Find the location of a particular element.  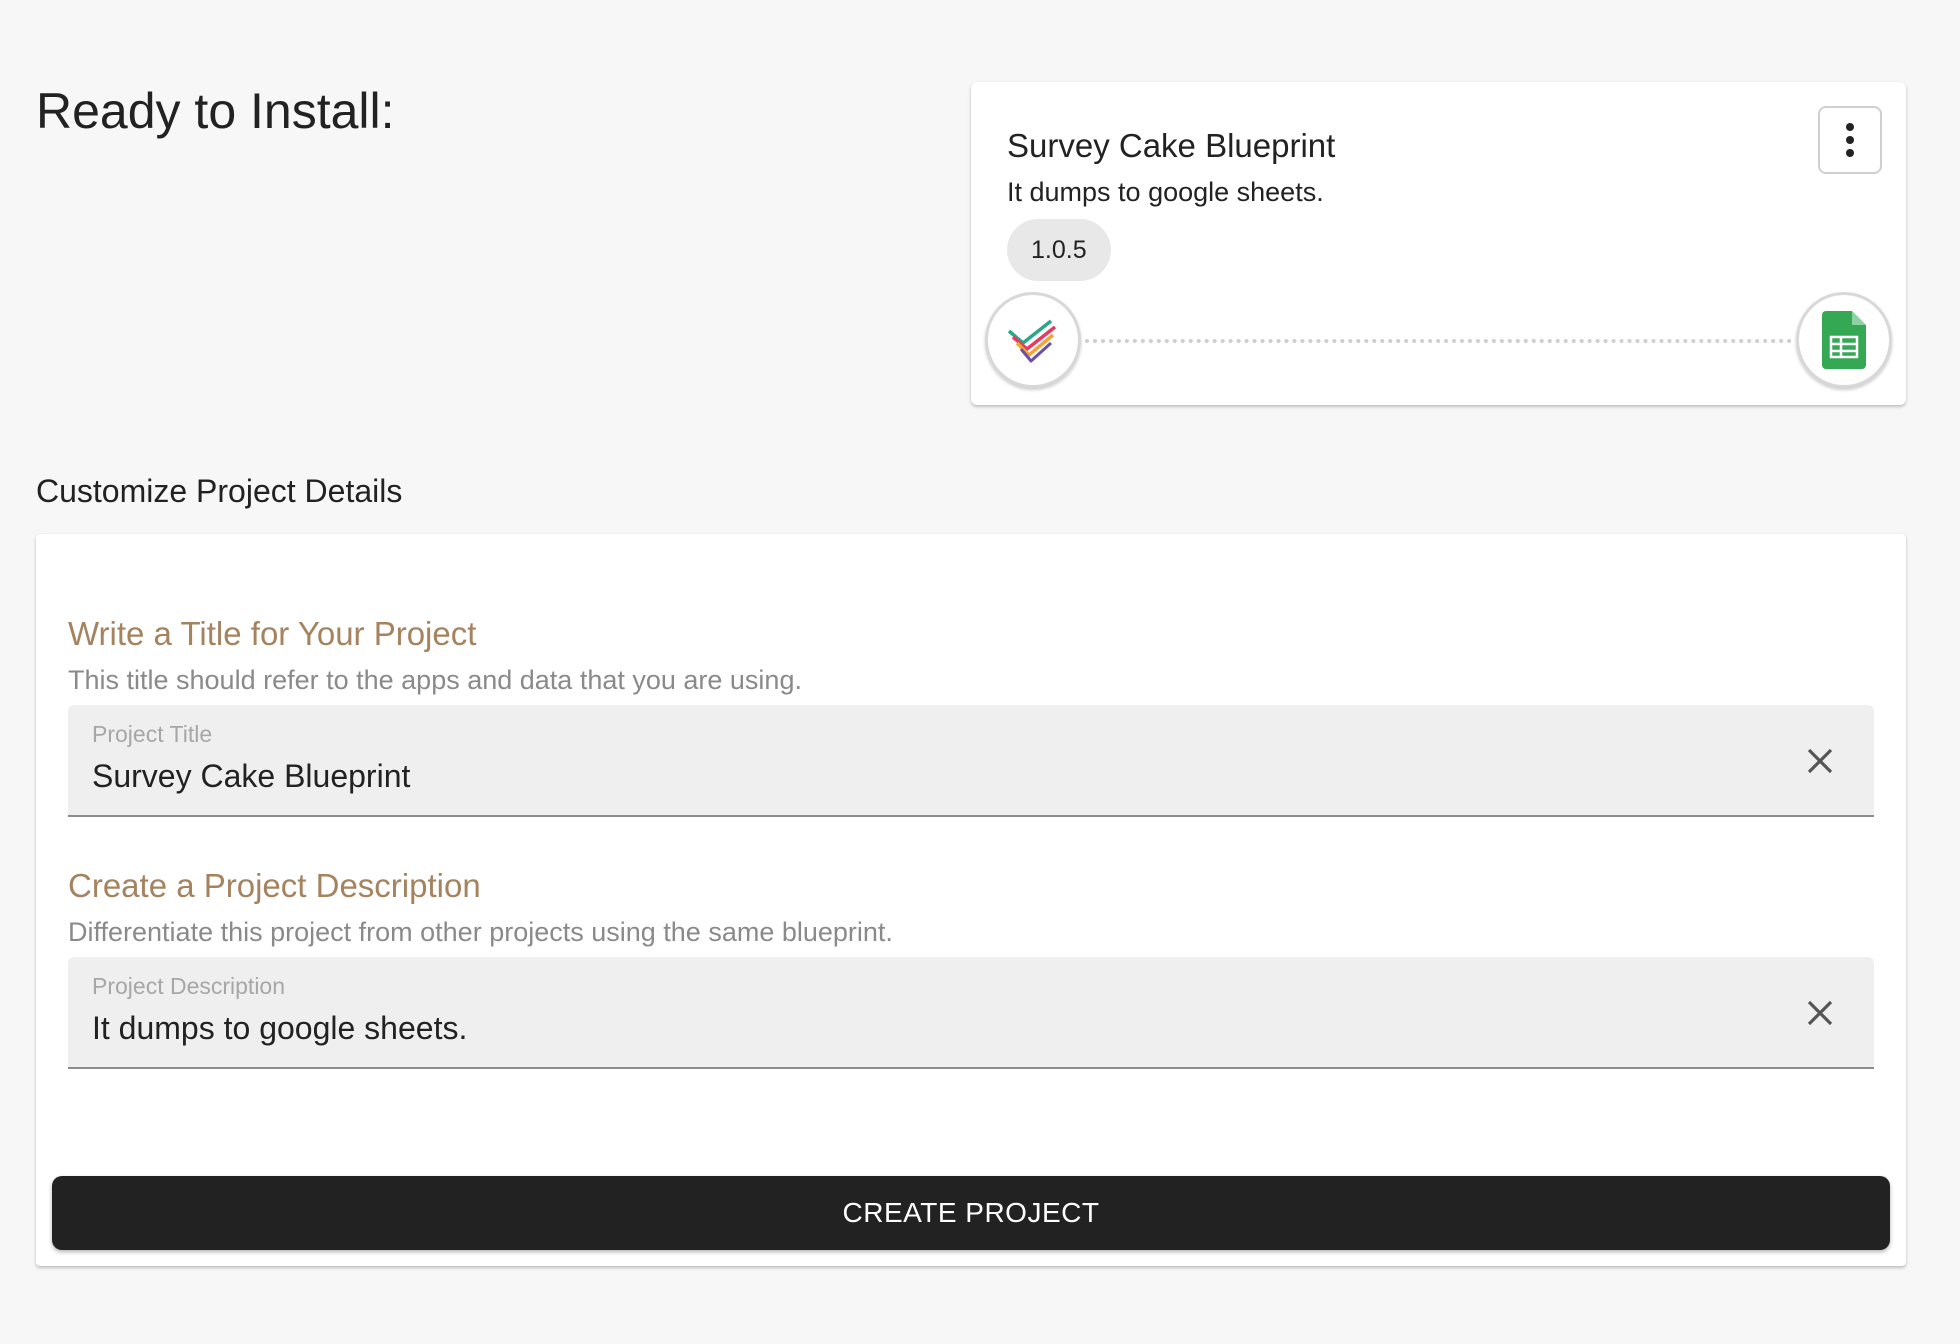

more-options-button is located at coordinates (1850, 140).